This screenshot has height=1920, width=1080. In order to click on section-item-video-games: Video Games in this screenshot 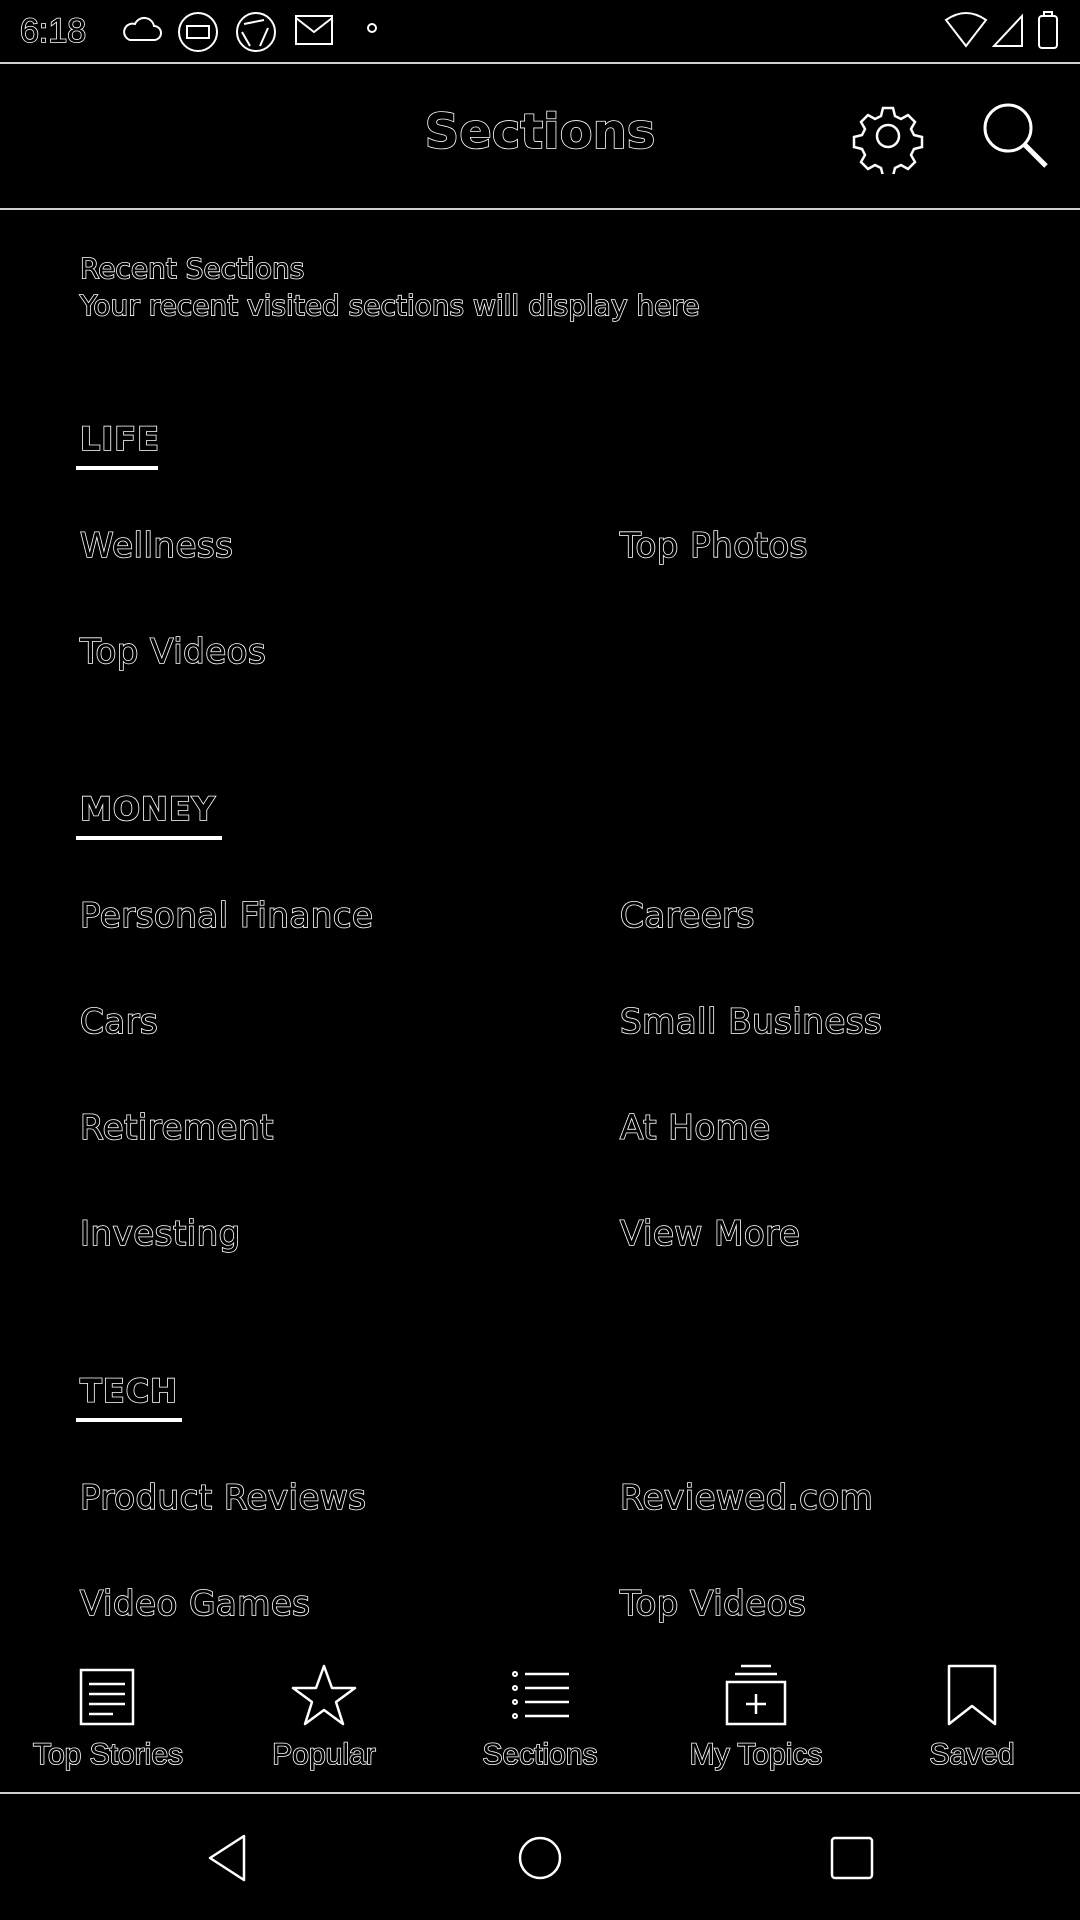, I will do `click(195, 1604)`.